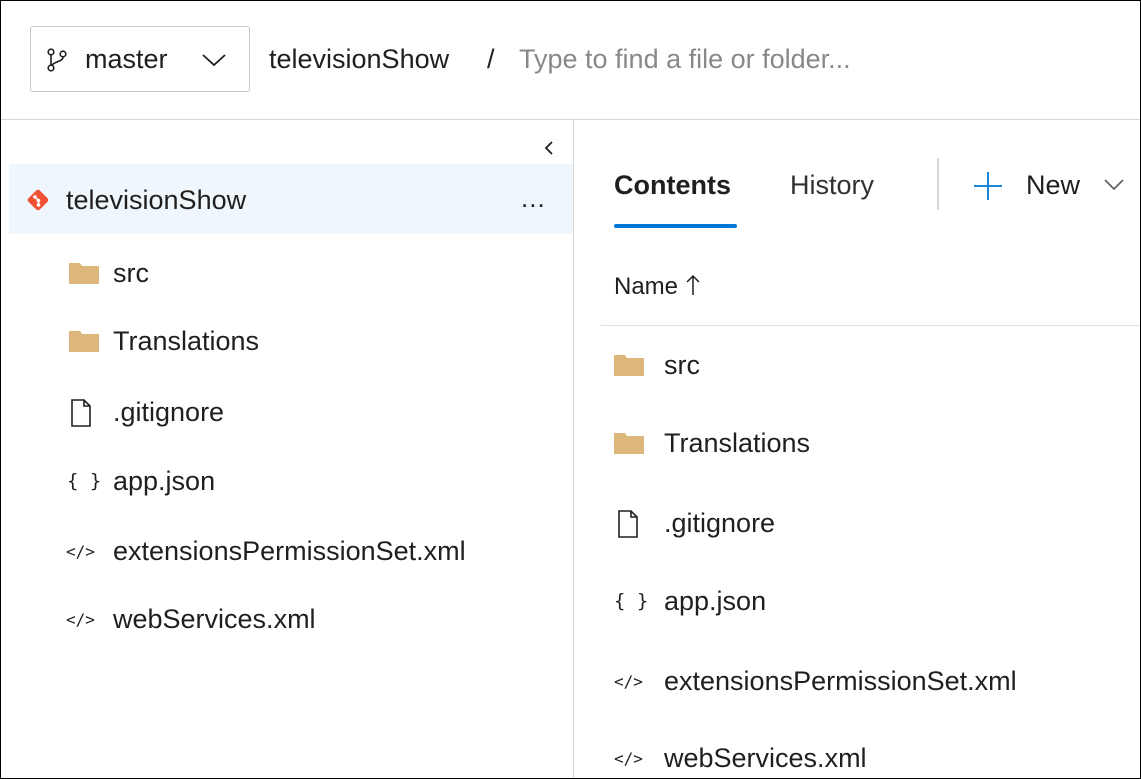 The image size is (1141, 779). What do you see at coordinates (169, 412) in the screenshot?
I see `tree-item-label: .gitignore` at bounding box center [169, 412].